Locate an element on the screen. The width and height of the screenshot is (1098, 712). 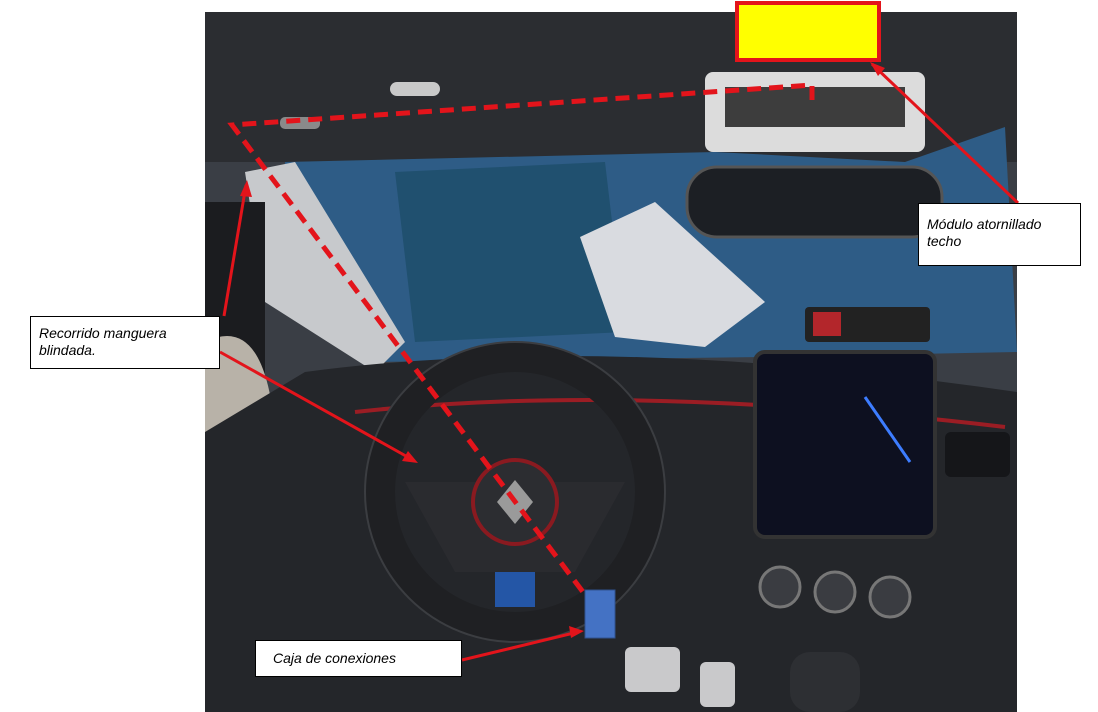
armored-hose-route-callout: Recorrido manguera blindada. is located at coordinates (125, 342).